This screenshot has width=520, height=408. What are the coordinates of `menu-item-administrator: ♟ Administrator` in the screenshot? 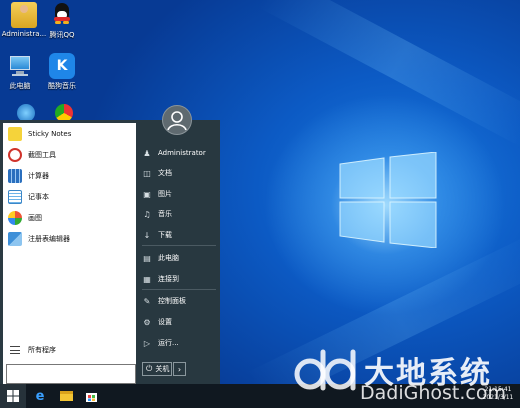 It's located at (180, 153).